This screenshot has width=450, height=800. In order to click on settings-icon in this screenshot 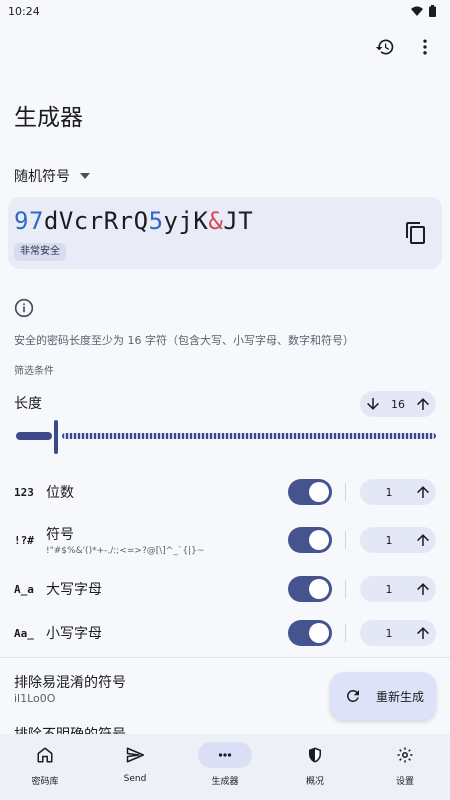, I will do `click(405, 755)`.